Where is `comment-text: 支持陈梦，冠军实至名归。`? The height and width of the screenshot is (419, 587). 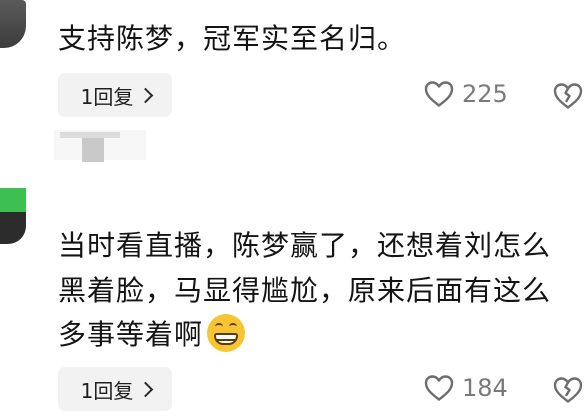
comment-text: 支持陈梦，冠军实至名归。 is located at coordinates (232, 38).